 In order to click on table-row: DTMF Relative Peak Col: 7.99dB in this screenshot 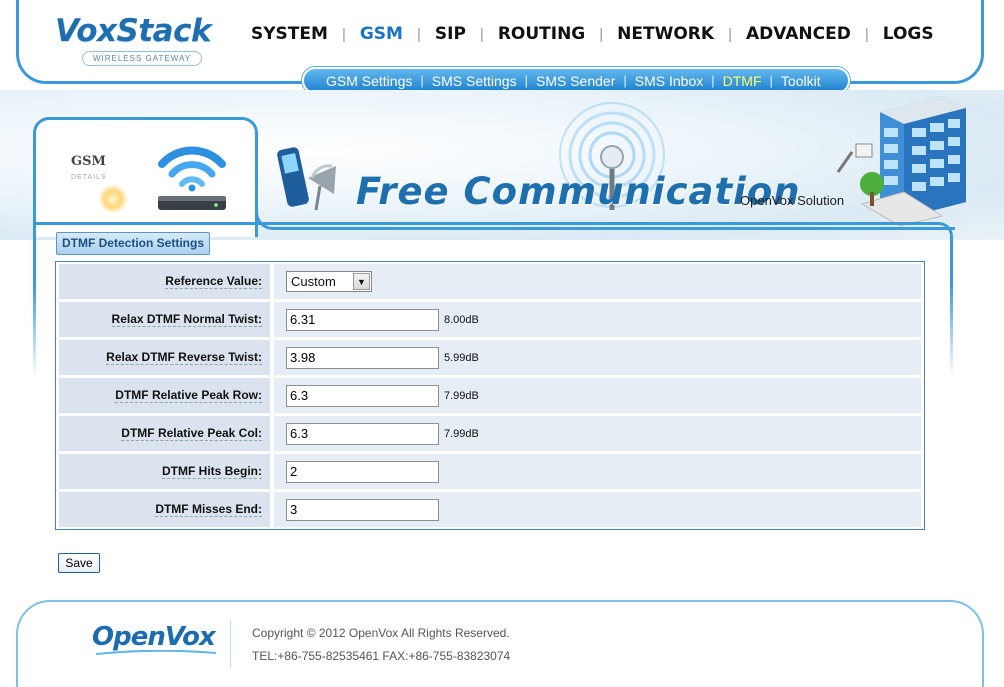, I will do `click(490, 433)`.